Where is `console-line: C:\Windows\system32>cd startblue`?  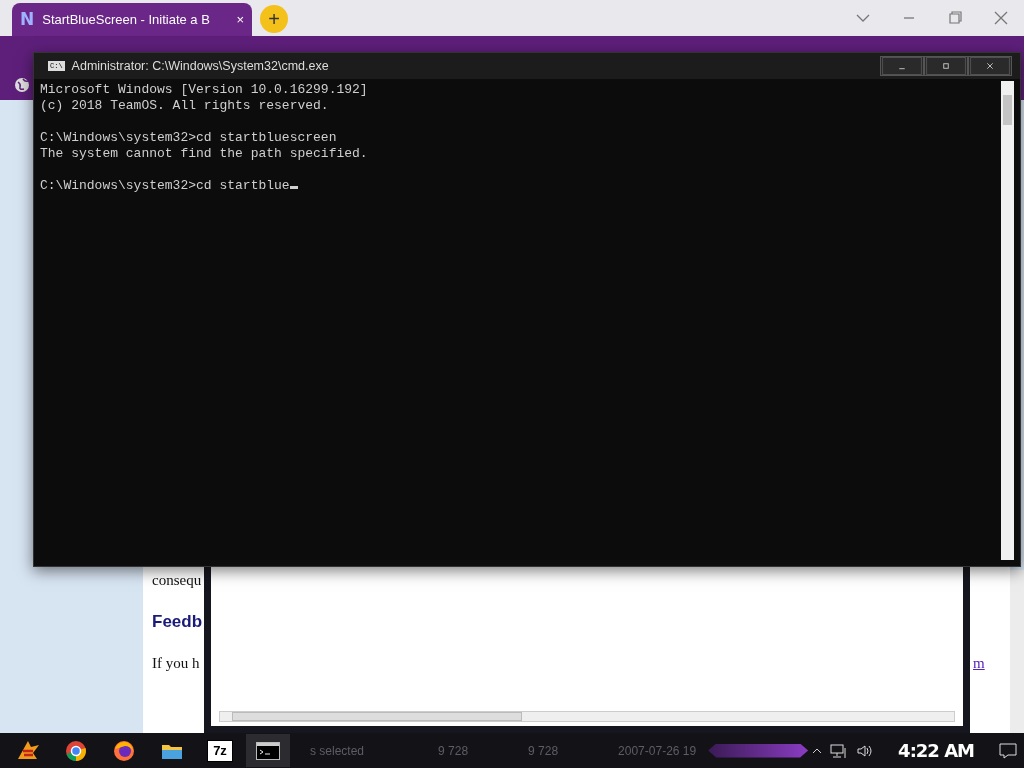
console-line: C:\Windows\system32>cd startblue is located at coordinates (165, 185).